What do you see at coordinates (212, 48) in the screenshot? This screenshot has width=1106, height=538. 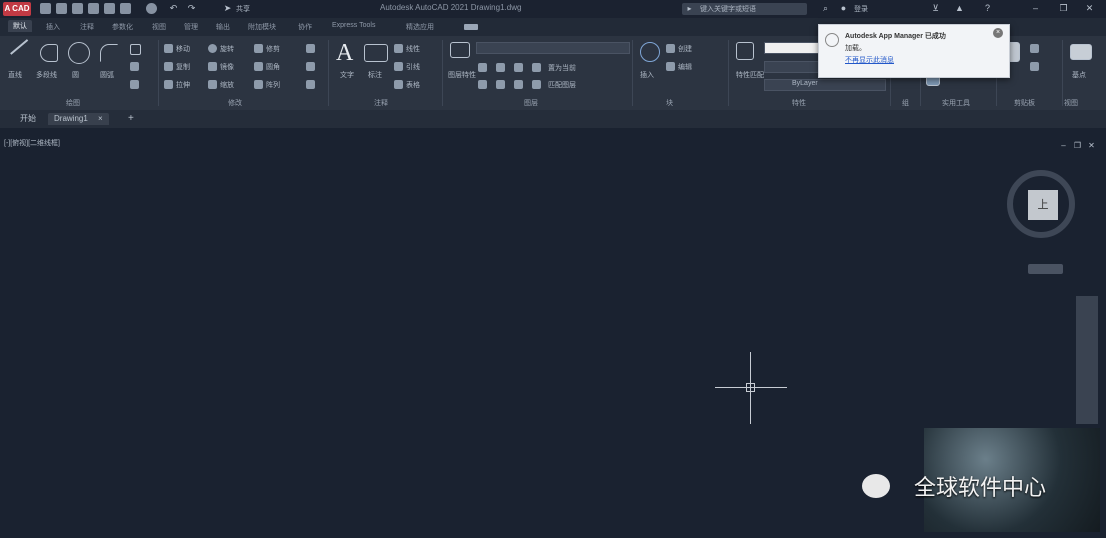 I see `rotate-icon` at bounding box center [212, 48].